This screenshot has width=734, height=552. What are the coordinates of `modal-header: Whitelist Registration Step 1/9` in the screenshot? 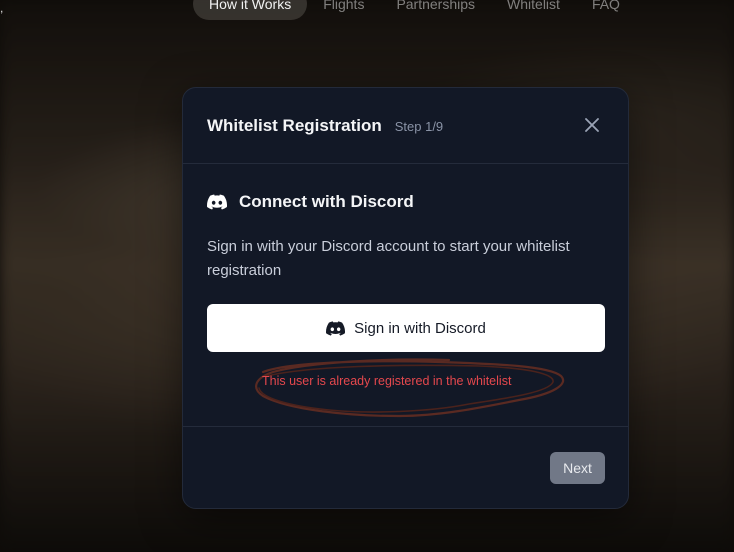 It's located at (405, 126).